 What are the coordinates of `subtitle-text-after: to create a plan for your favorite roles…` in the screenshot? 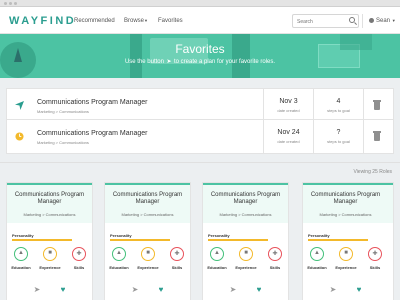 It's located at (224, 62).